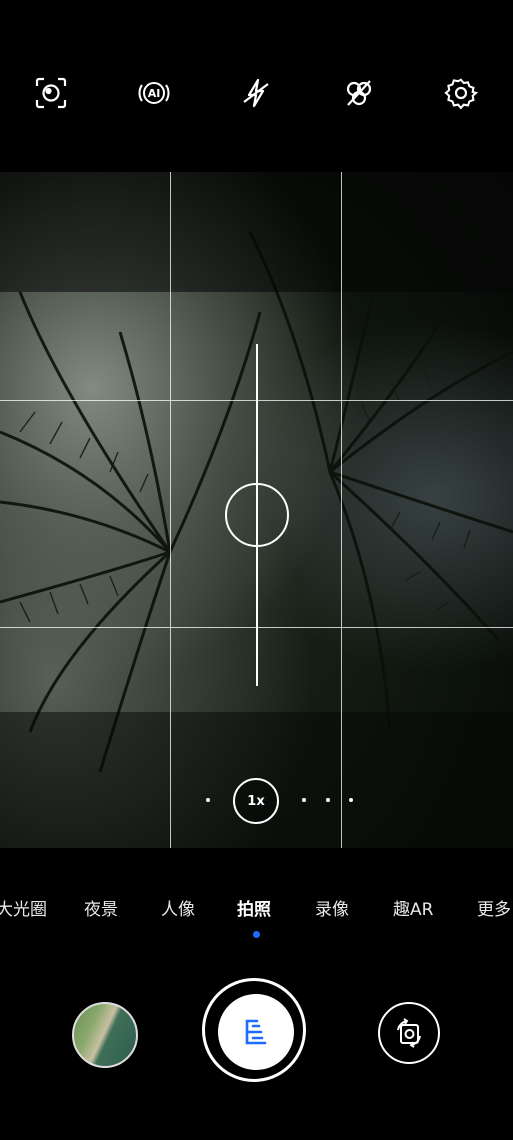 This screenshot has width=513, height=1140. What do you see at coordinates (413, 907) in the screenshot?
I see `mode-fun-ar: 趣AR` at bounding box center [413, 907].